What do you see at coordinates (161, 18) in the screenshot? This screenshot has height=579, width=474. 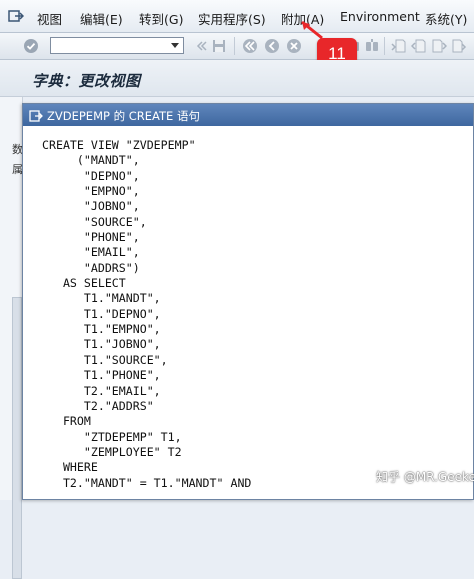 I see `menu-goto: 转到(G)` at bounding box center [161, 18].